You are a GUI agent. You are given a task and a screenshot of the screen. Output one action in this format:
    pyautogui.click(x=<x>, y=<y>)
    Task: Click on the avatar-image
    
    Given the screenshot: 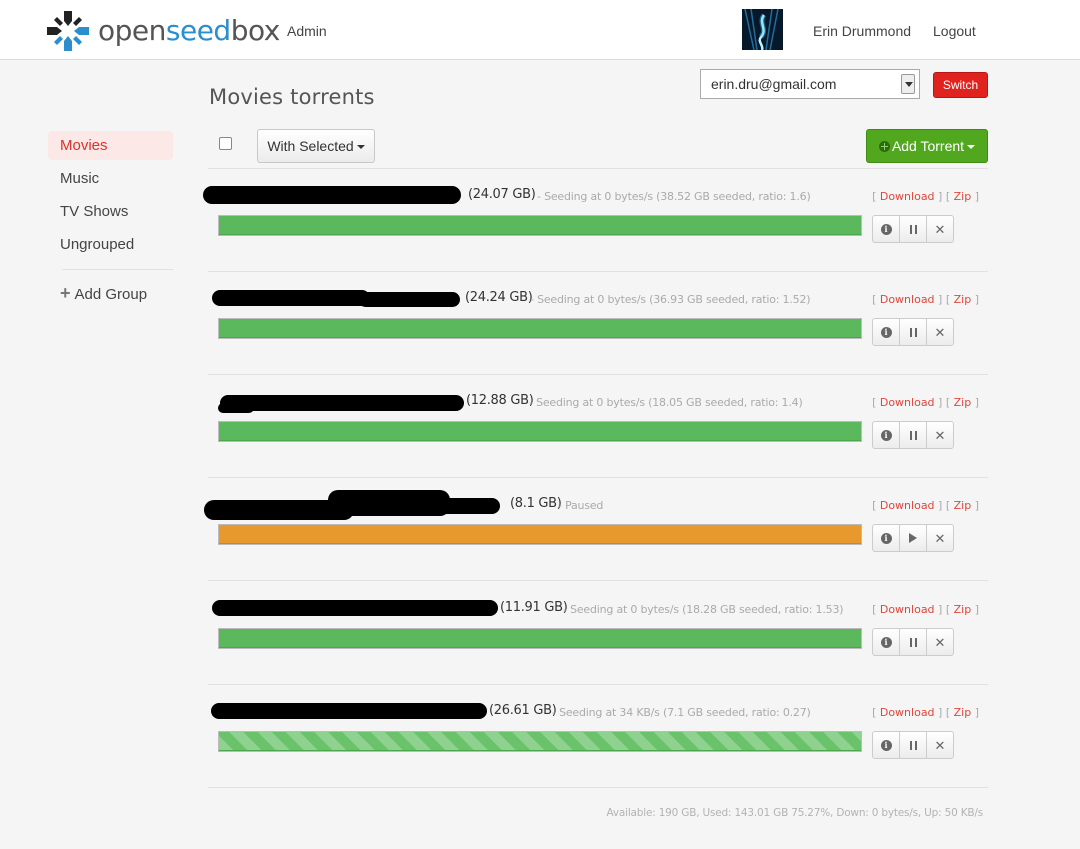 What is the action you would take?
    pyautogui.click(x=762, y=29)
    